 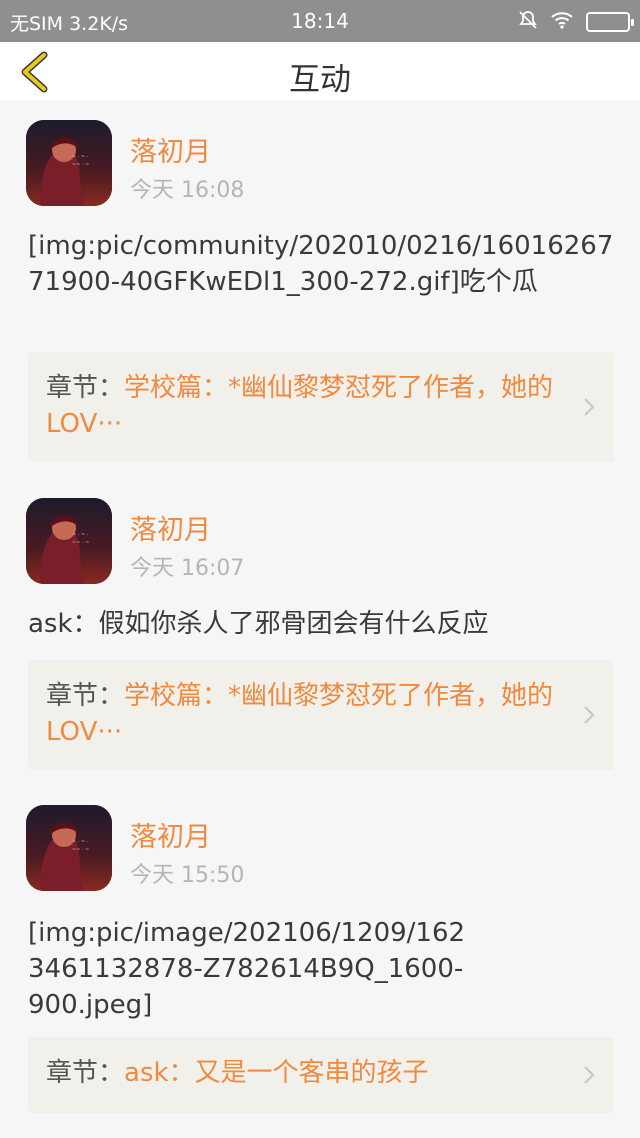 I want to click on chapter-link: 章节：ask：又是一个客串的孩子, so click(x=321, y=1075).